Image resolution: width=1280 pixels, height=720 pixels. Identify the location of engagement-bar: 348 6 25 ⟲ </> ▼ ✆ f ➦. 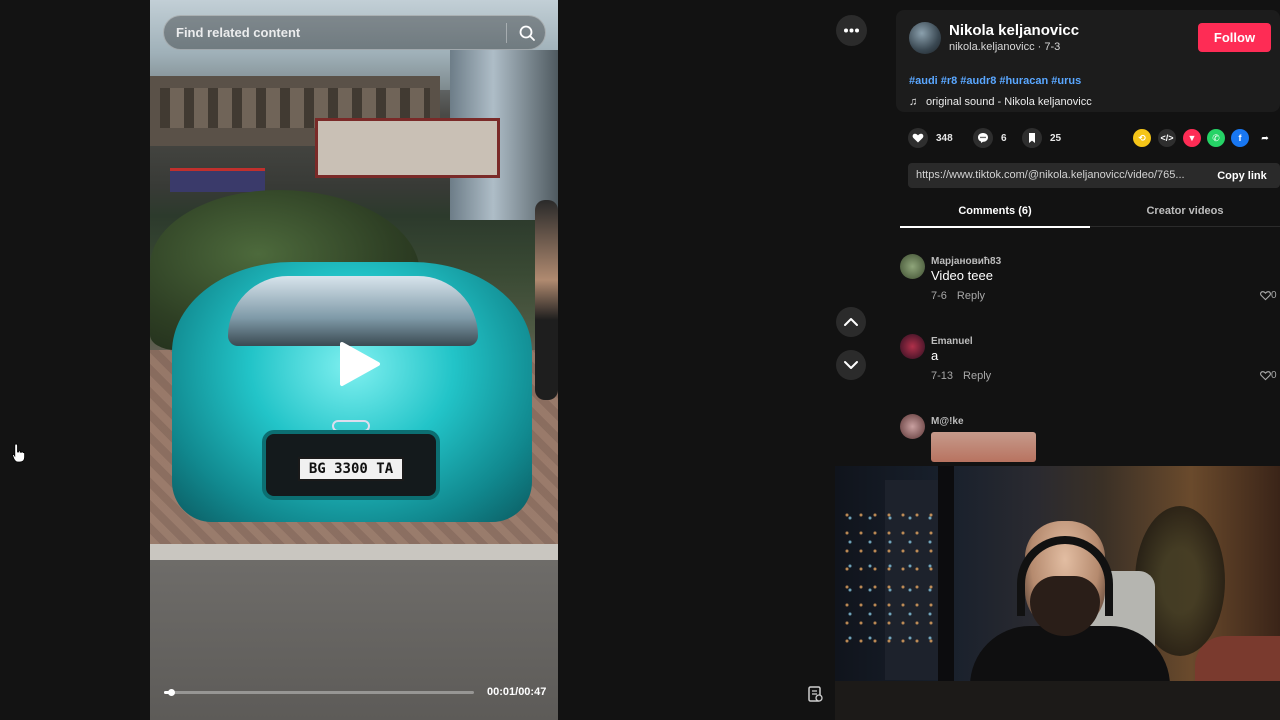
(1094, 138).